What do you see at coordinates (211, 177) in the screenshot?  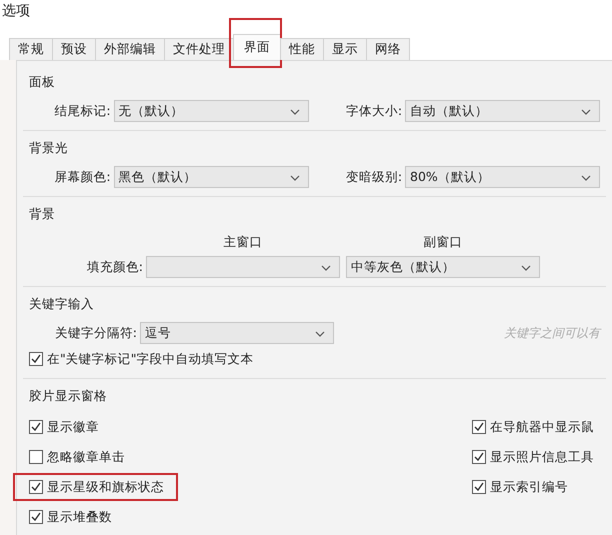 I see `dropdown: 黑色（默认）` at bounding box center [211, 177].